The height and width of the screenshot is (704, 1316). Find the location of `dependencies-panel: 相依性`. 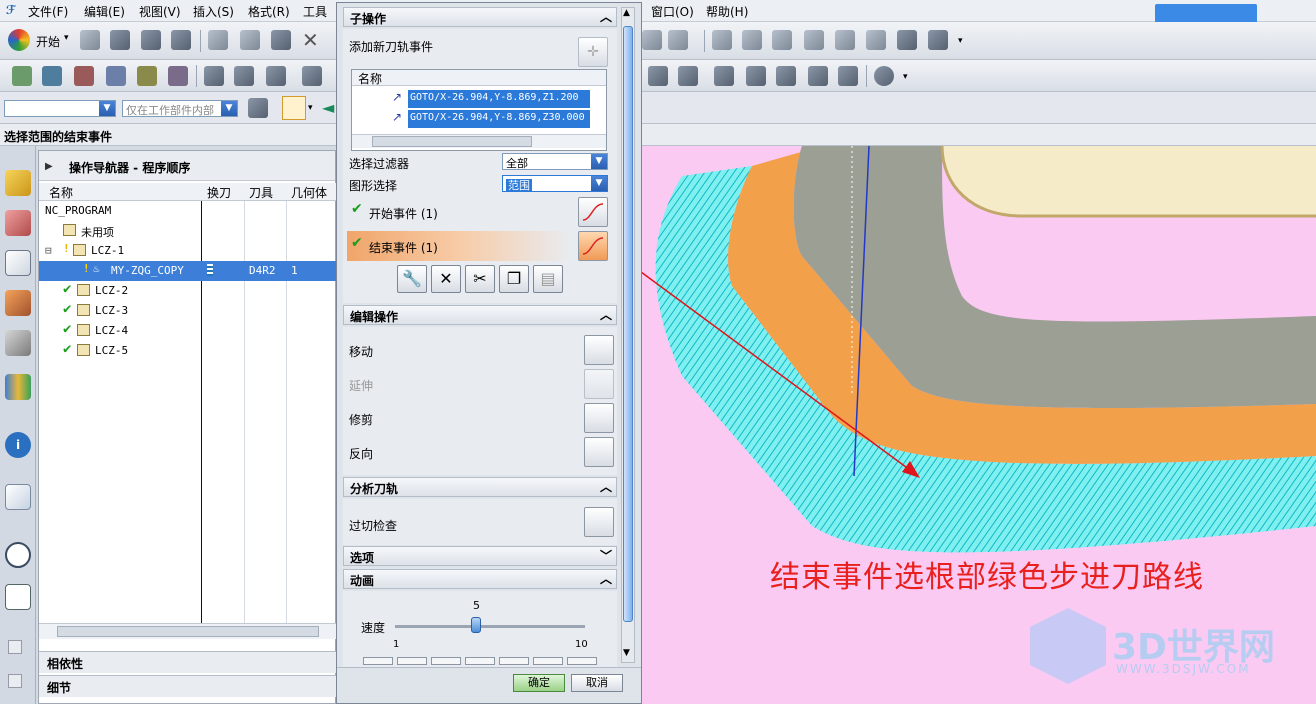

dependencies-panel: 相依性 is located at coordinates (188, 662).